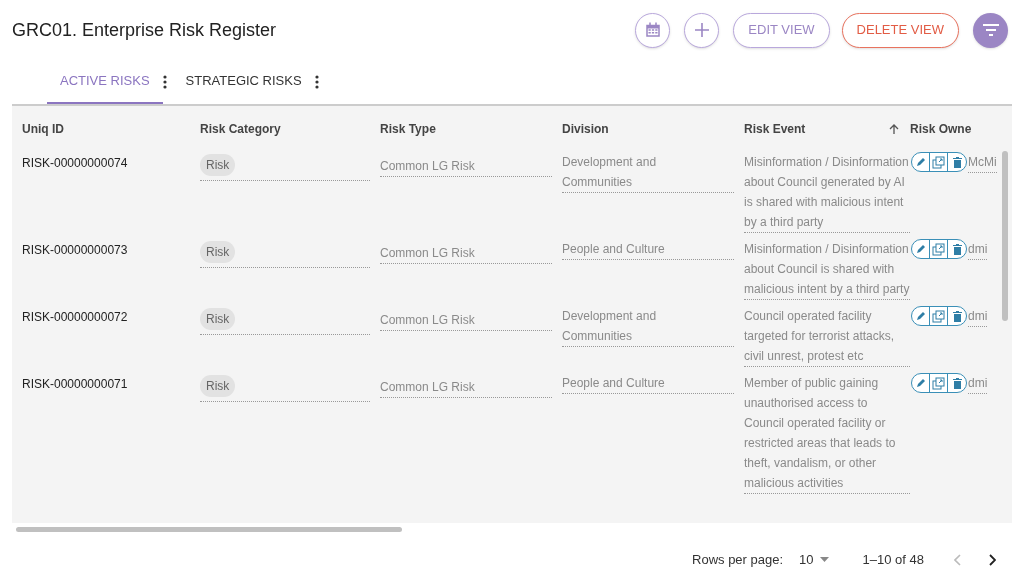 The height and width of the screenshot is (585, 1024). I want to click on rows-per-page-select: 10, so click(814, 560).